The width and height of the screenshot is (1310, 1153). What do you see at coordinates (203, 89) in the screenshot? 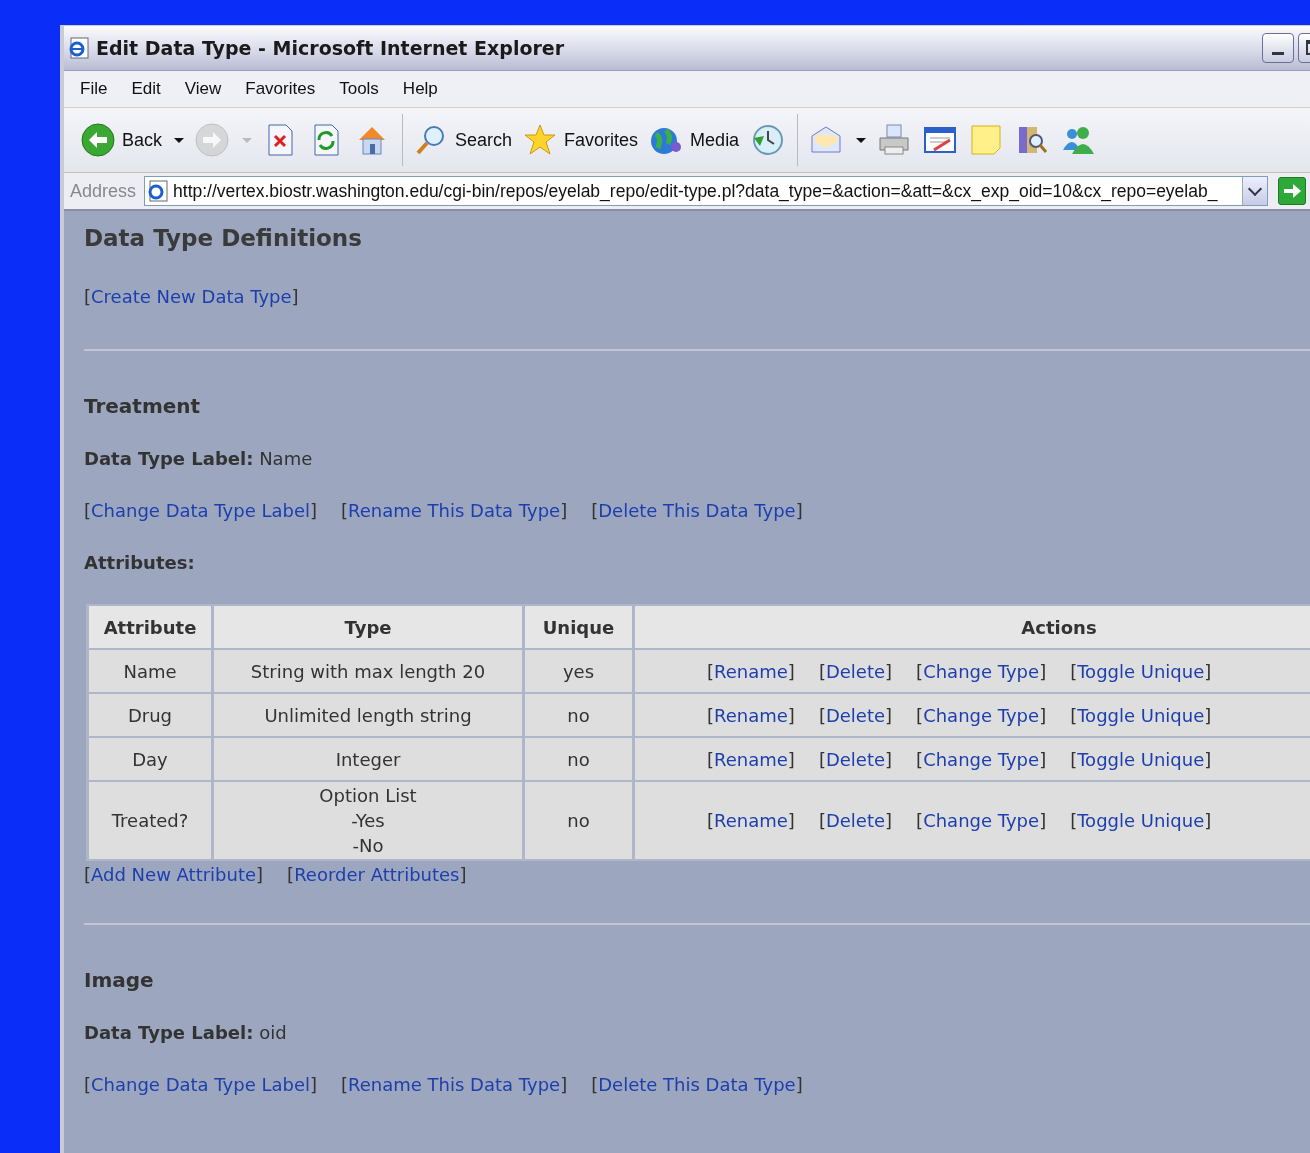
I see `menu-item: View` at bounding box center [203, 89].